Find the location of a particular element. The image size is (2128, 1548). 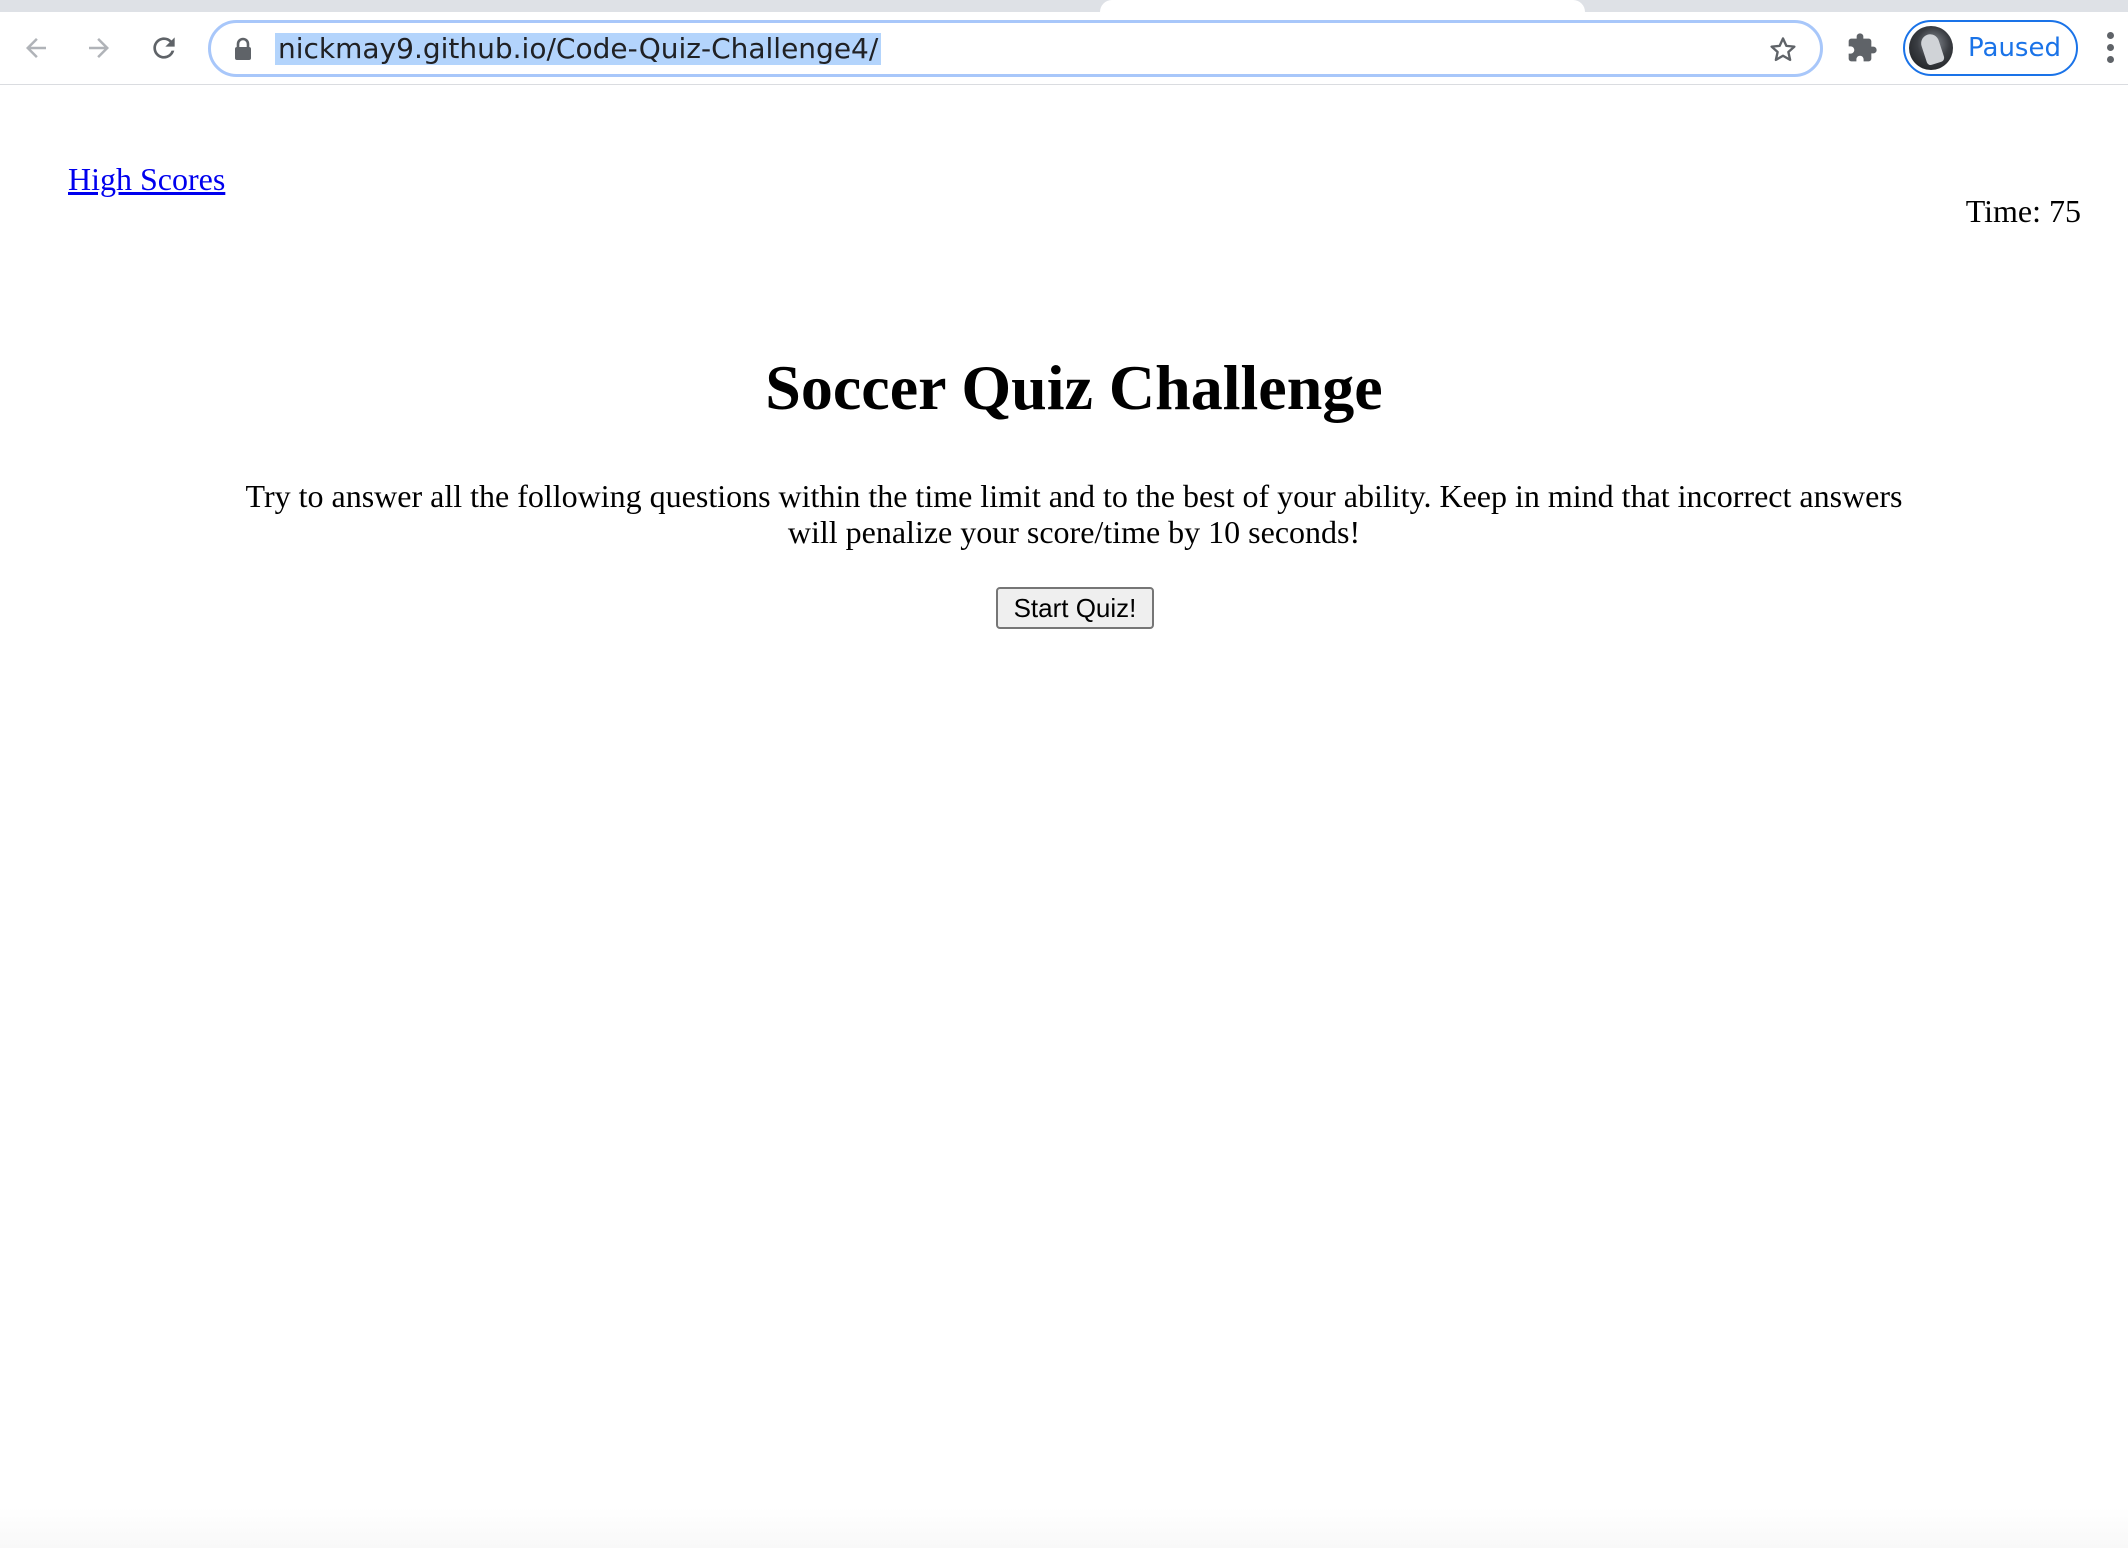

reload-button is located at coordinates (164, 48).